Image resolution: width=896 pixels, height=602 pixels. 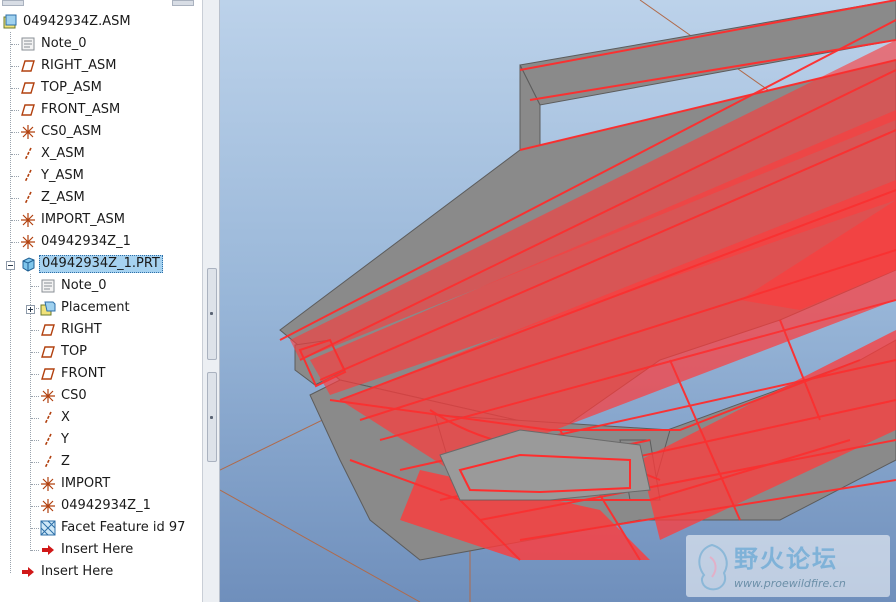 What do you see at coordinates (786, 559) in the screenshot?
I see `watermark-title: 野火论坛` at bounding box center [786, 559].